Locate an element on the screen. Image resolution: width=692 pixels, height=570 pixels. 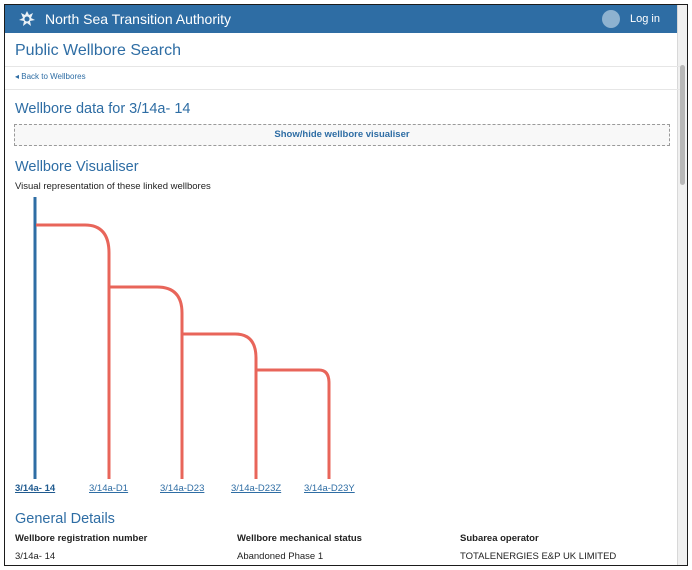
detail-label: Subarea operator is located at coordinates (499, 538).